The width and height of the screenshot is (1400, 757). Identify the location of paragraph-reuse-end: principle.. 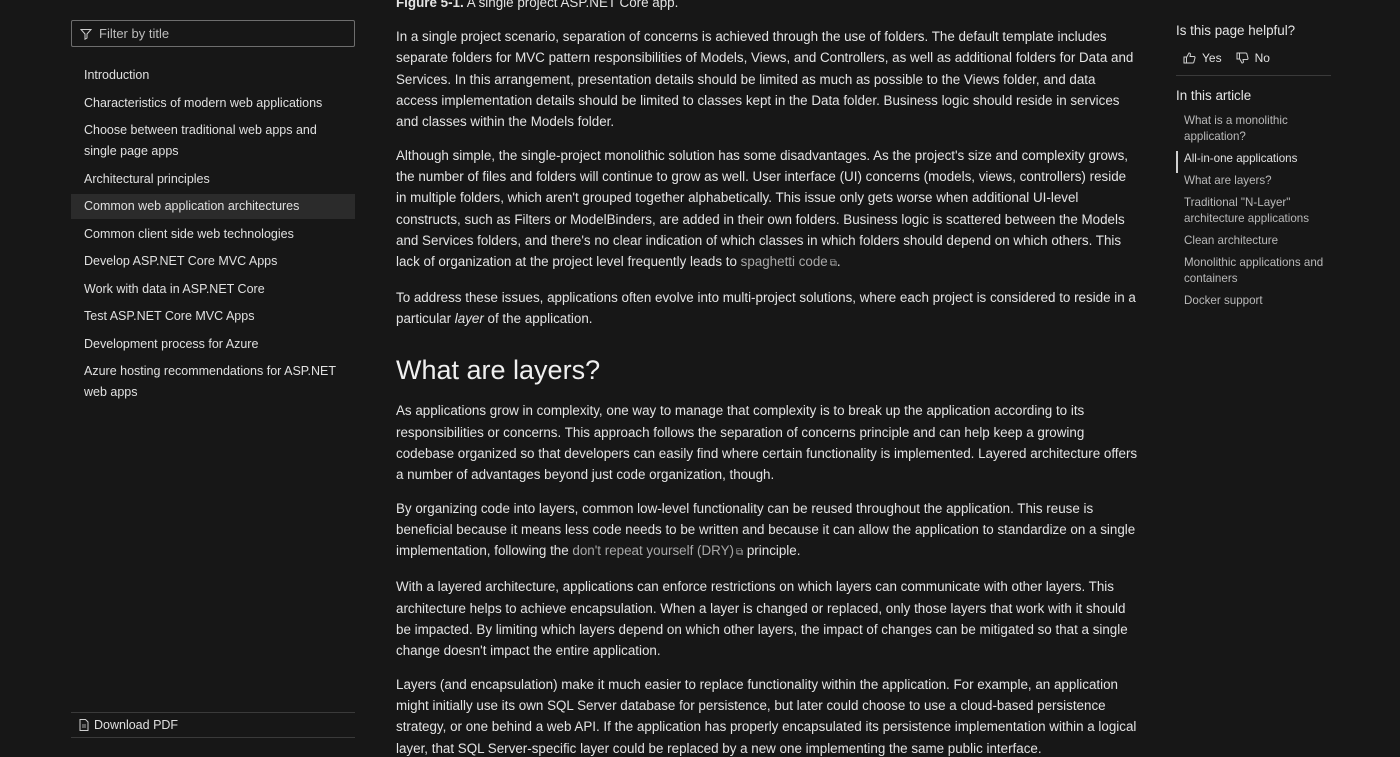
(772, 551).